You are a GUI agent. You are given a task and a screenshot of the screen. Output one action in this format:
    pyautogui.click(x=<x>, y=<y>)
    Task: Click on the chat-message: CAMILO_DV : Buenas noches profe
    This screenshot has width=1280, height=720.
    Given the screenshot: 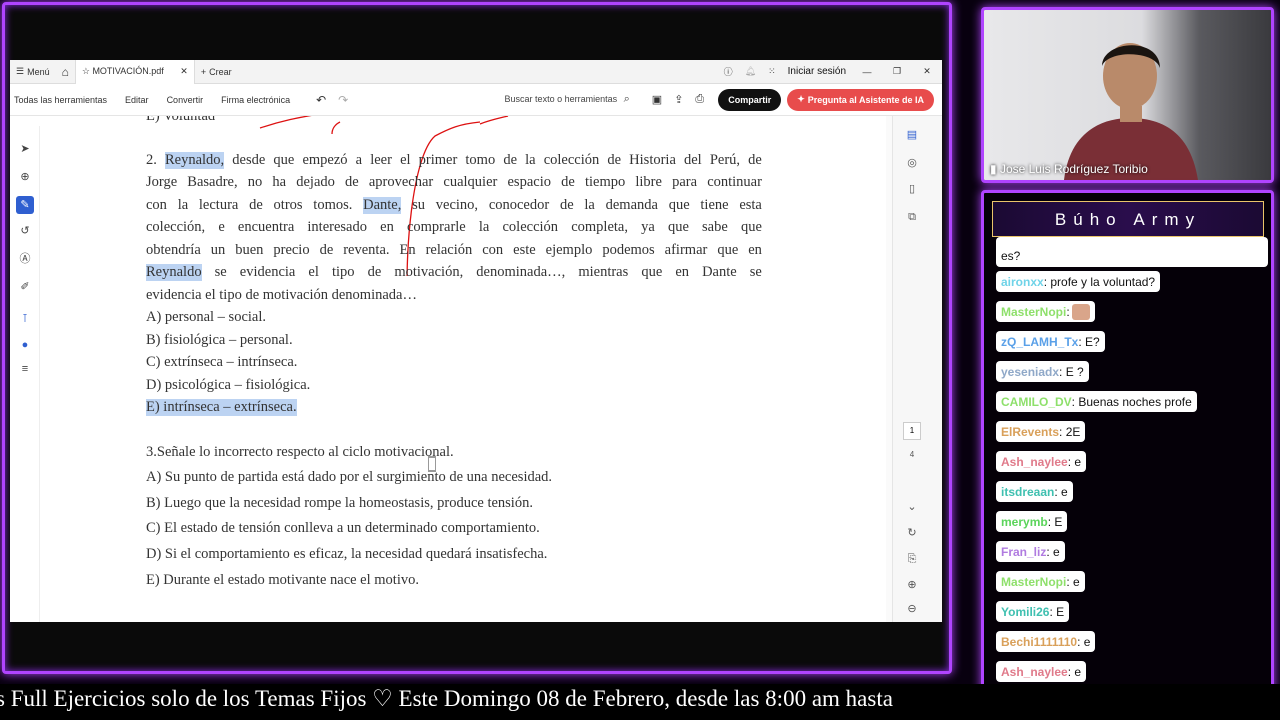 What is the action you would take?
    pyautogui.click(x=1096, y=401)
    